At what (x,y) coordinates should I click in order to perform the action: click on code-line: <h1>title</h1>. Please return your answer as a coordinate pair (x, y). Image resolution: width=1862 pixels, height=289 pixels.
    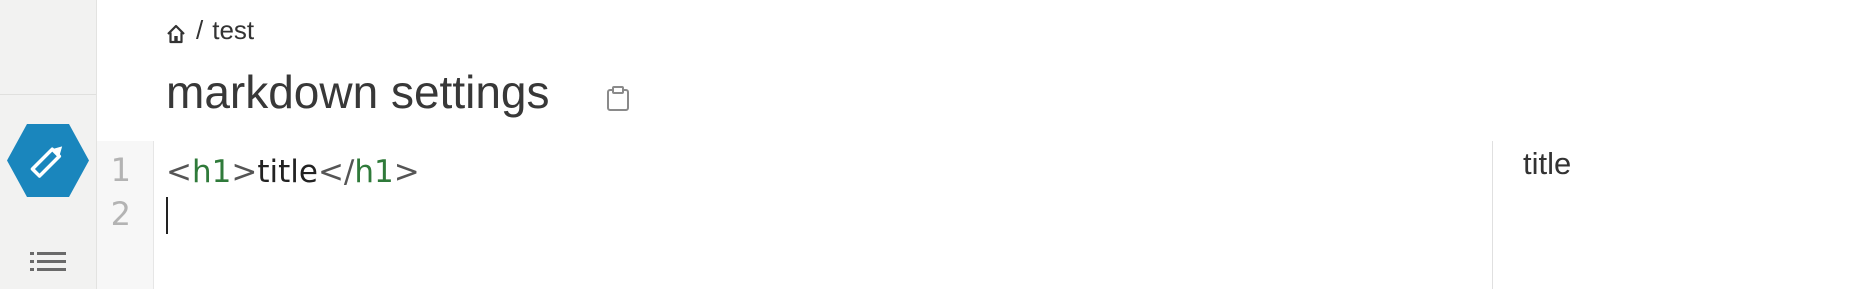
    Looking at the image, I should click on (293, 172).